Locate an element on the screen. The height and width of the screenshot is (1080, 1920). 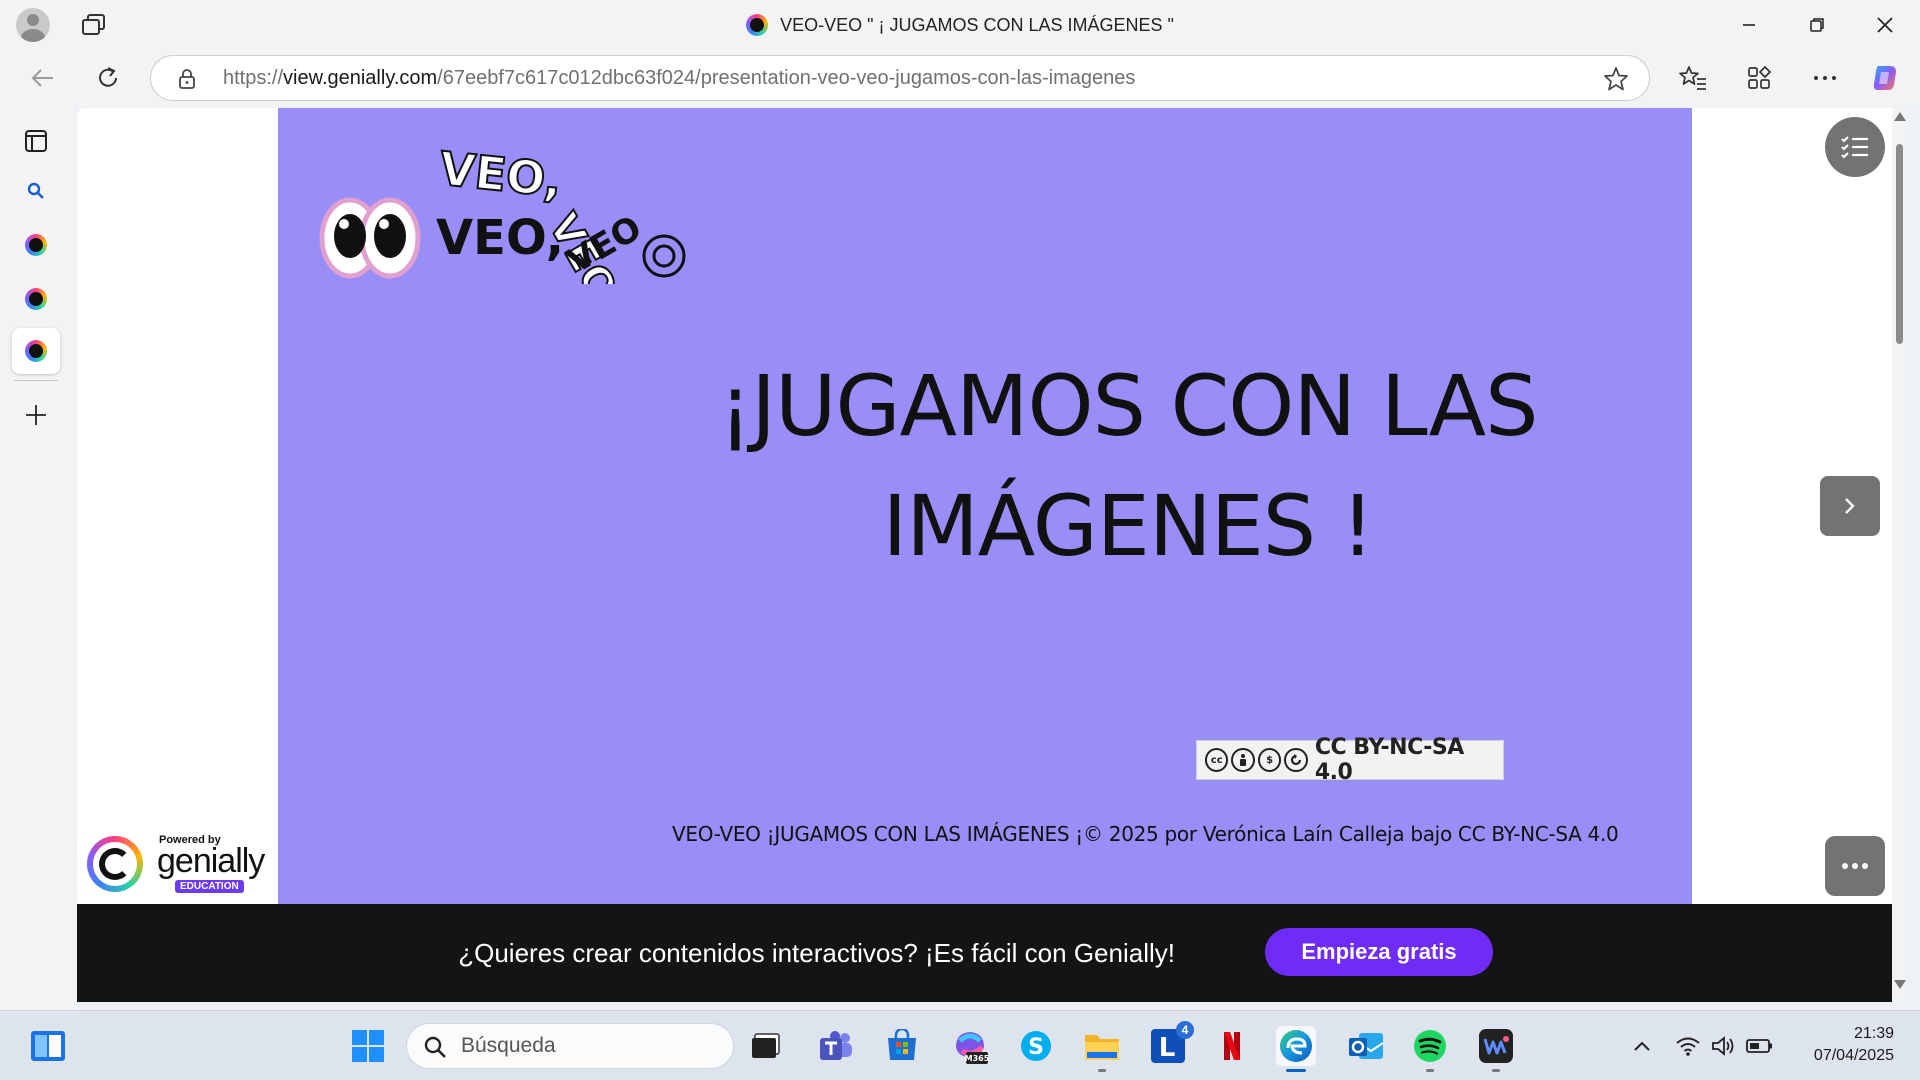
next-slide-button is located at coordinates (1850, 506).